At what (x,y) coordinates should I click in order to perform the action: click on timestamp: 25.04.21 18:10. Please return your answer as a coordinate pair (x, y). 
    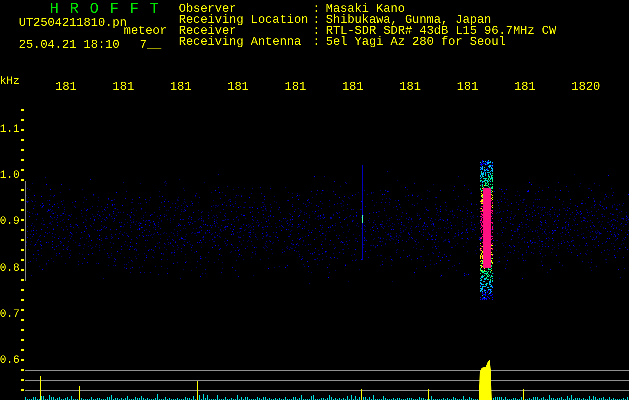
    Looking at the image, I should click on (69, 45).